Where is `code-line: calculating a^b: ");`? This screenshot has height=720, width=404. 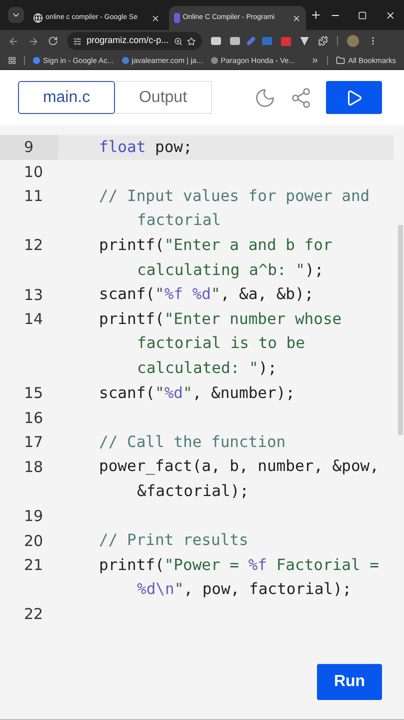 code-line: calculating a^b: "); is located at coordinates (230, 270).